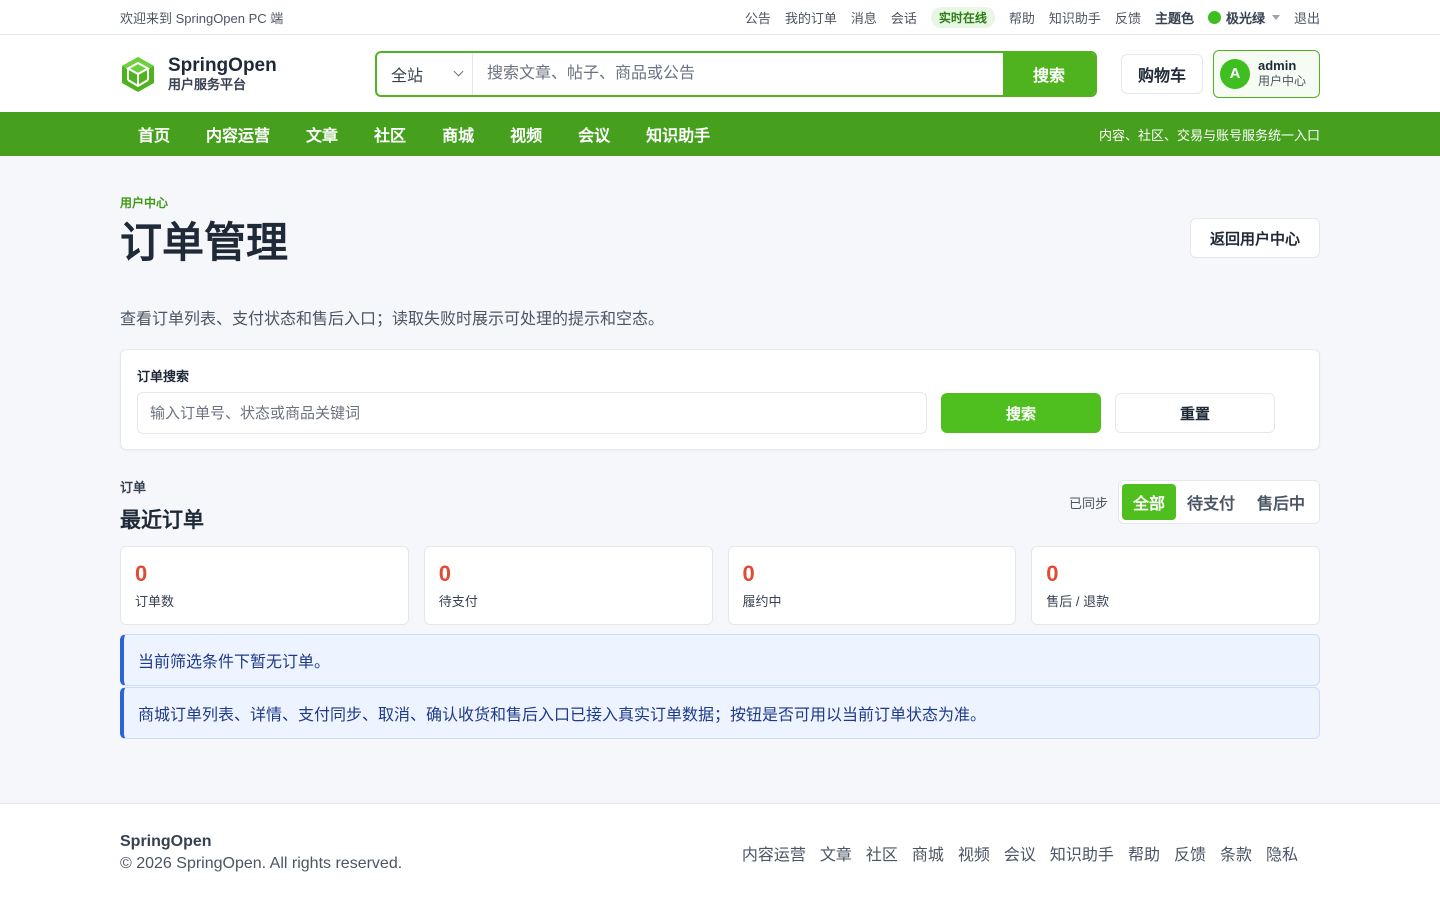 The image size is (1440, 900). I want to click on logo-name: SpringOpen, so click(222, 65).